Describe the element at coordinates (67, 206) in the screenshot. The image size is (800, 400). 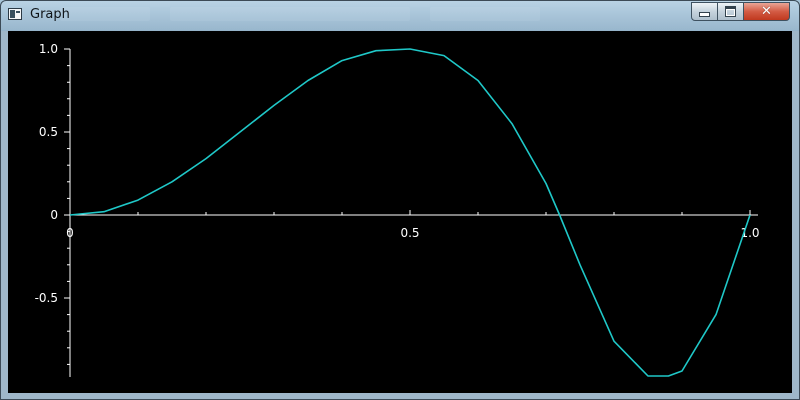
I see `y-axis-ticks` at that location.